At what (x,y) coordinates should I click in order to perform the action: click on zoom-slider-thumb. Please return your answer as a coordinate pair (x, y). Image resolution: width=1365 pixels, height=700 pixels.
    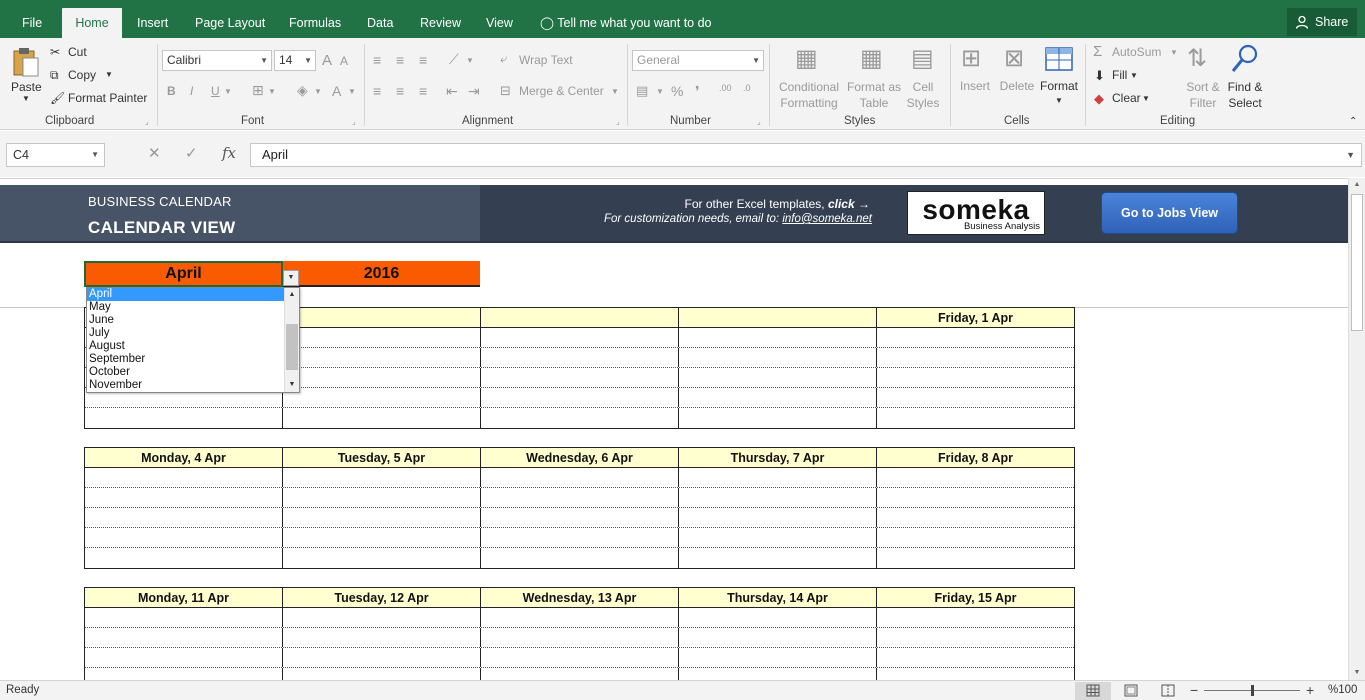
    Looking at the image, I should click on (1252, 690).